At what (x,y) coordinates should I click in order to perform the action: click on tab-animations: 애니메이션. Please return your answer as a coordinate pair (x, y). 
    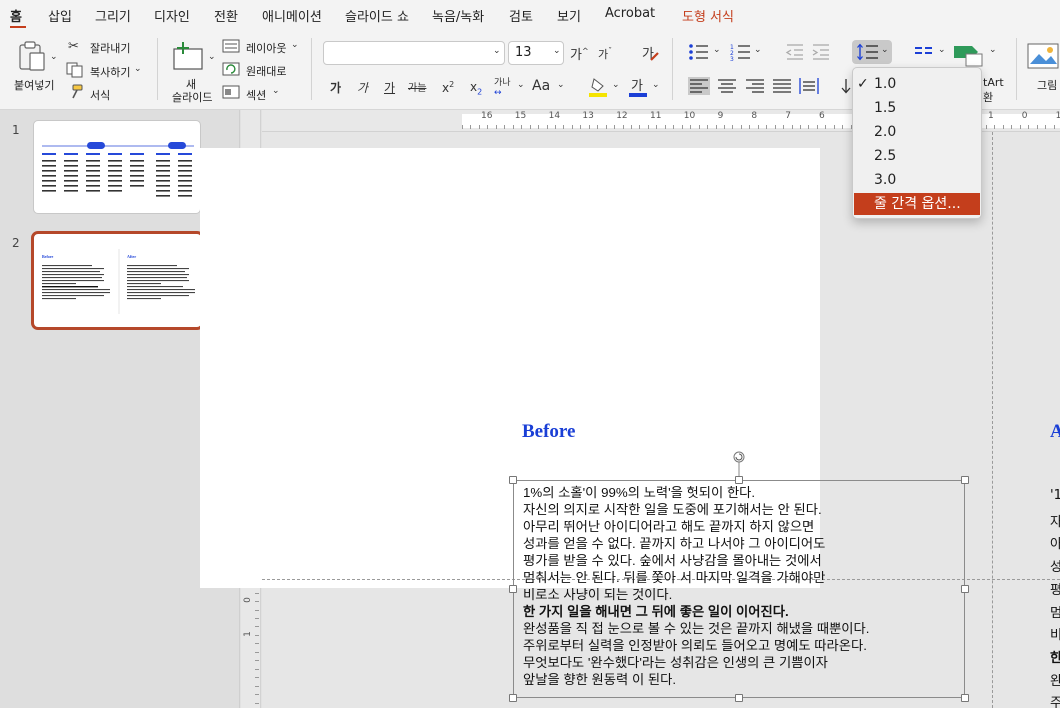
    Looking at the image, I should click on (292, 15).